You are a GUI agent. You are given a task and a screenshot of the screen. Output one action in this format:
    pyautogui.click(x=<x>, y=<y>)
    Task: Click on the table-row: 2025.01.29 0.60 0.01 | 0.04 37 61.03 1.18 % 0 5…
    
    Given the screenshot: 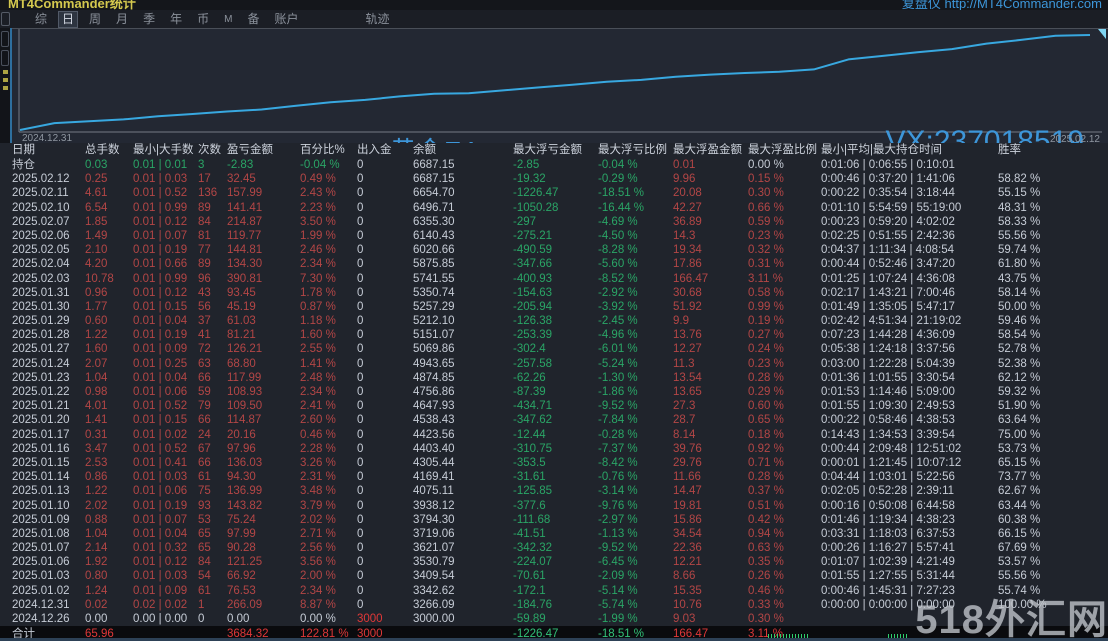 What is the action you would take?
    pyautogui.click(x=554, y=321)
    